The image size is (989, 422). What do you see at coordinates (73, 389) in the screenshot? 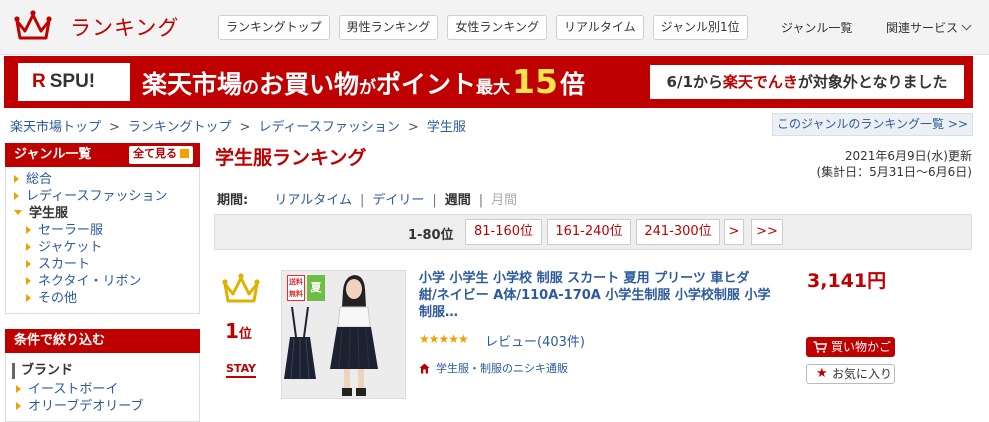
I see `brand-item-label: イーストボーイ` at bounding box center [73, 389].